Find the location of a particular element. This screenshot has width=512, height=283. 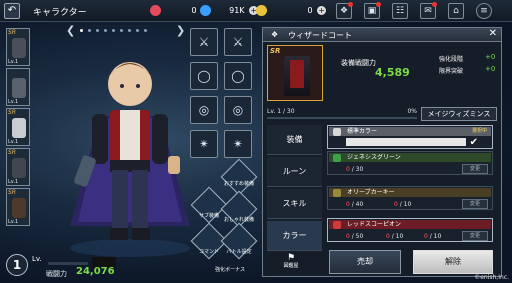

encyclopedia-label: 図鑑屋 is located at coordinates (291, 266).